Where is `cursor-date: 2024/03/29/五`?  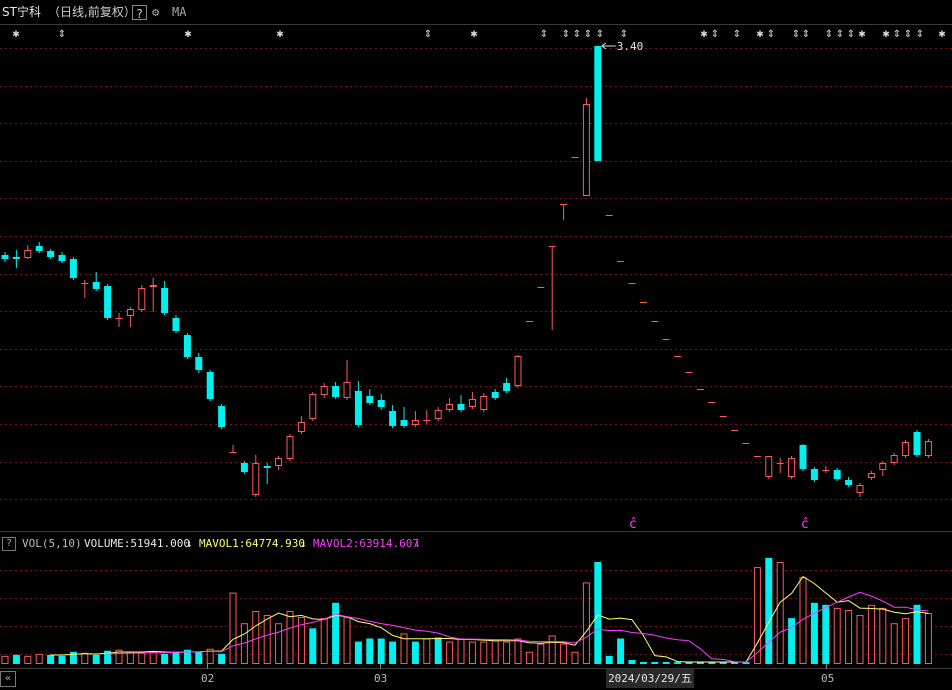
cursor-date: 2024/03/29/五 is located at coordinates (650, 678).